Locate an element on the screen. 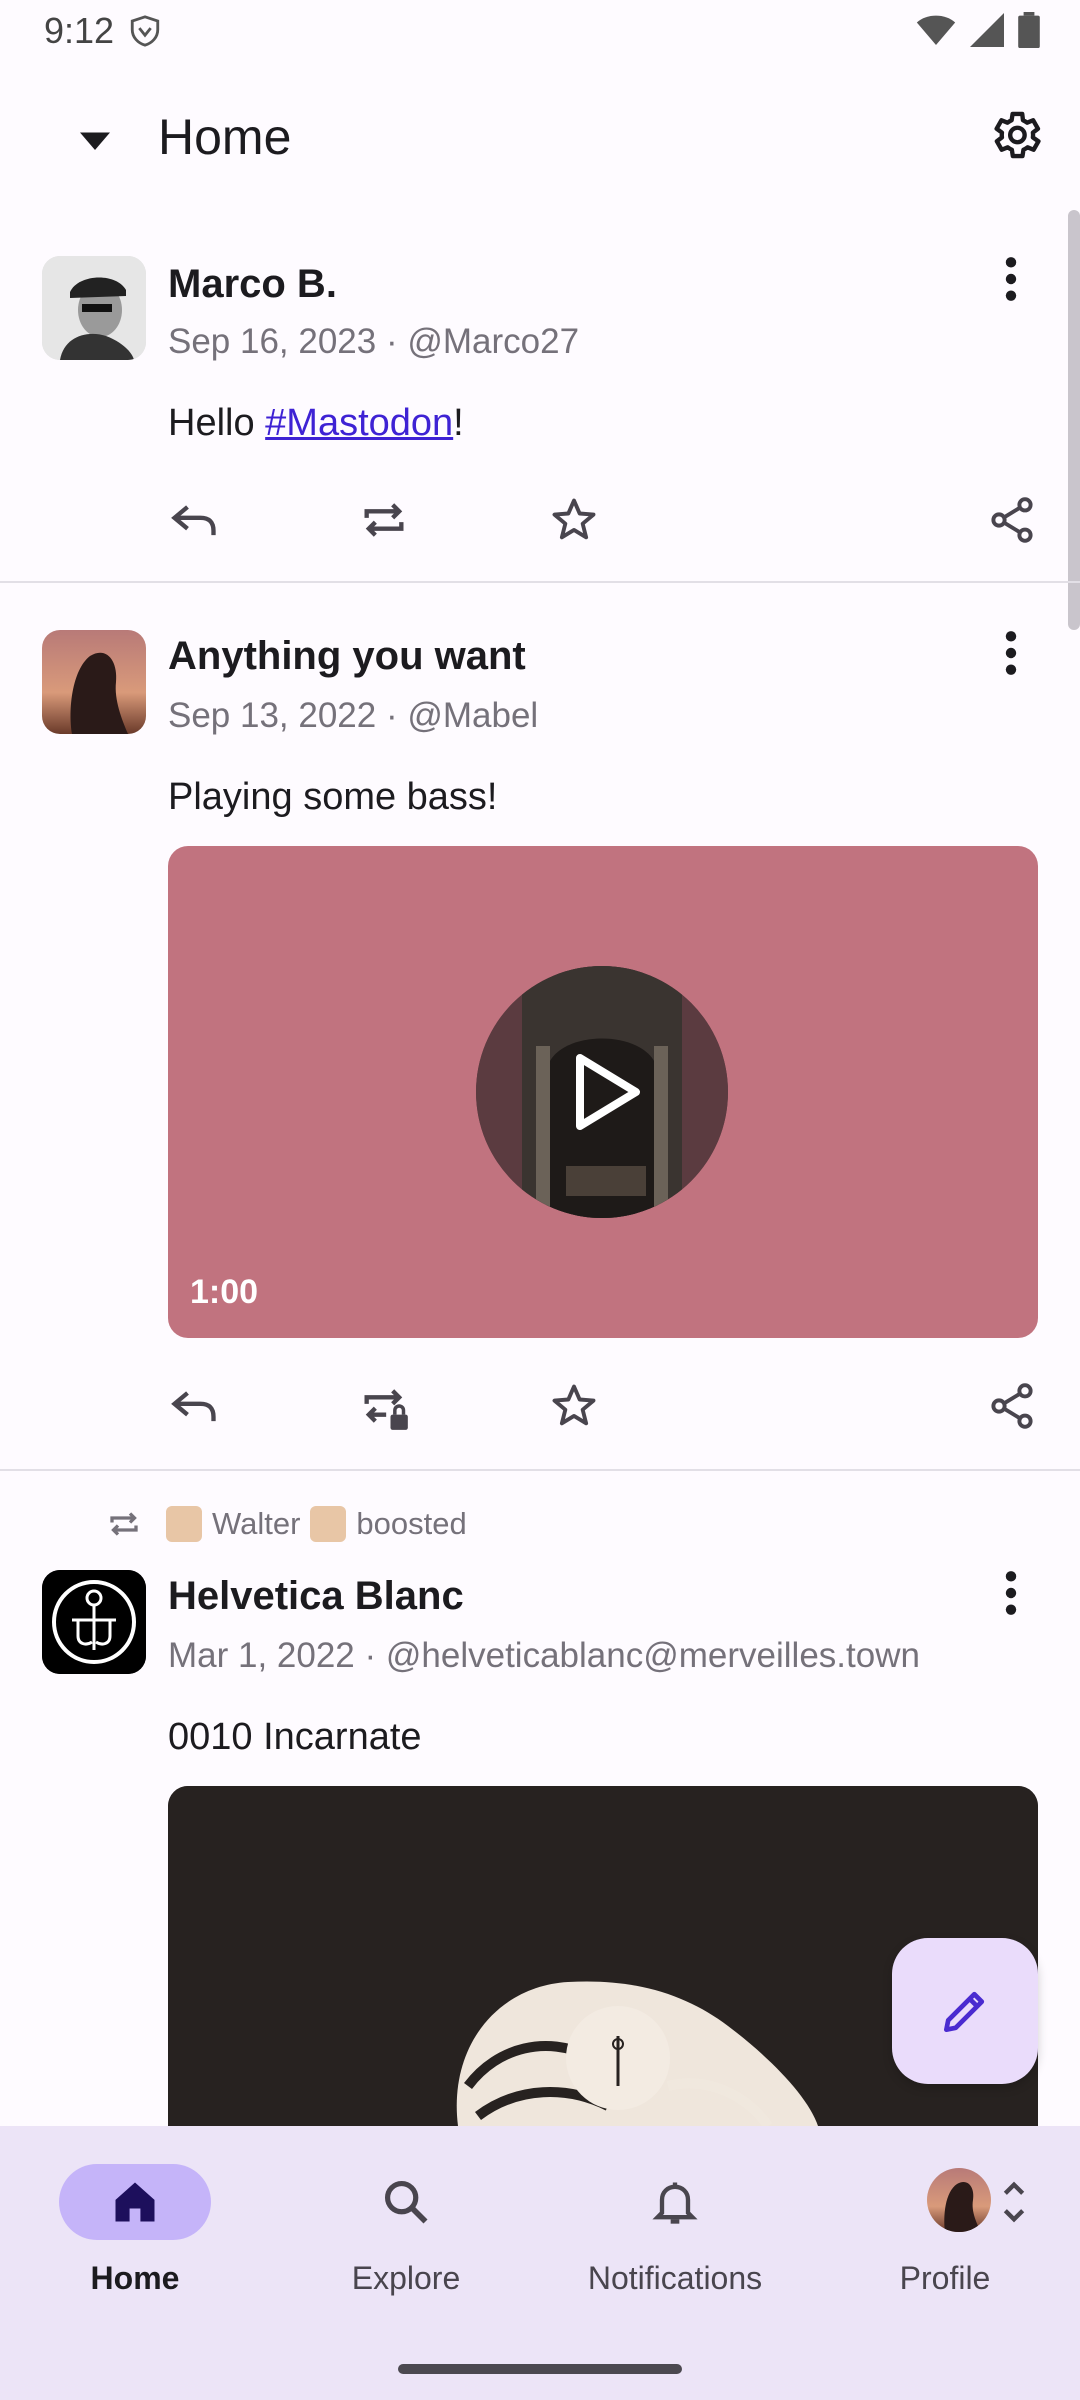 The image size is (1080, 2400). pencil-icon is located at coordinates (964, 2011).